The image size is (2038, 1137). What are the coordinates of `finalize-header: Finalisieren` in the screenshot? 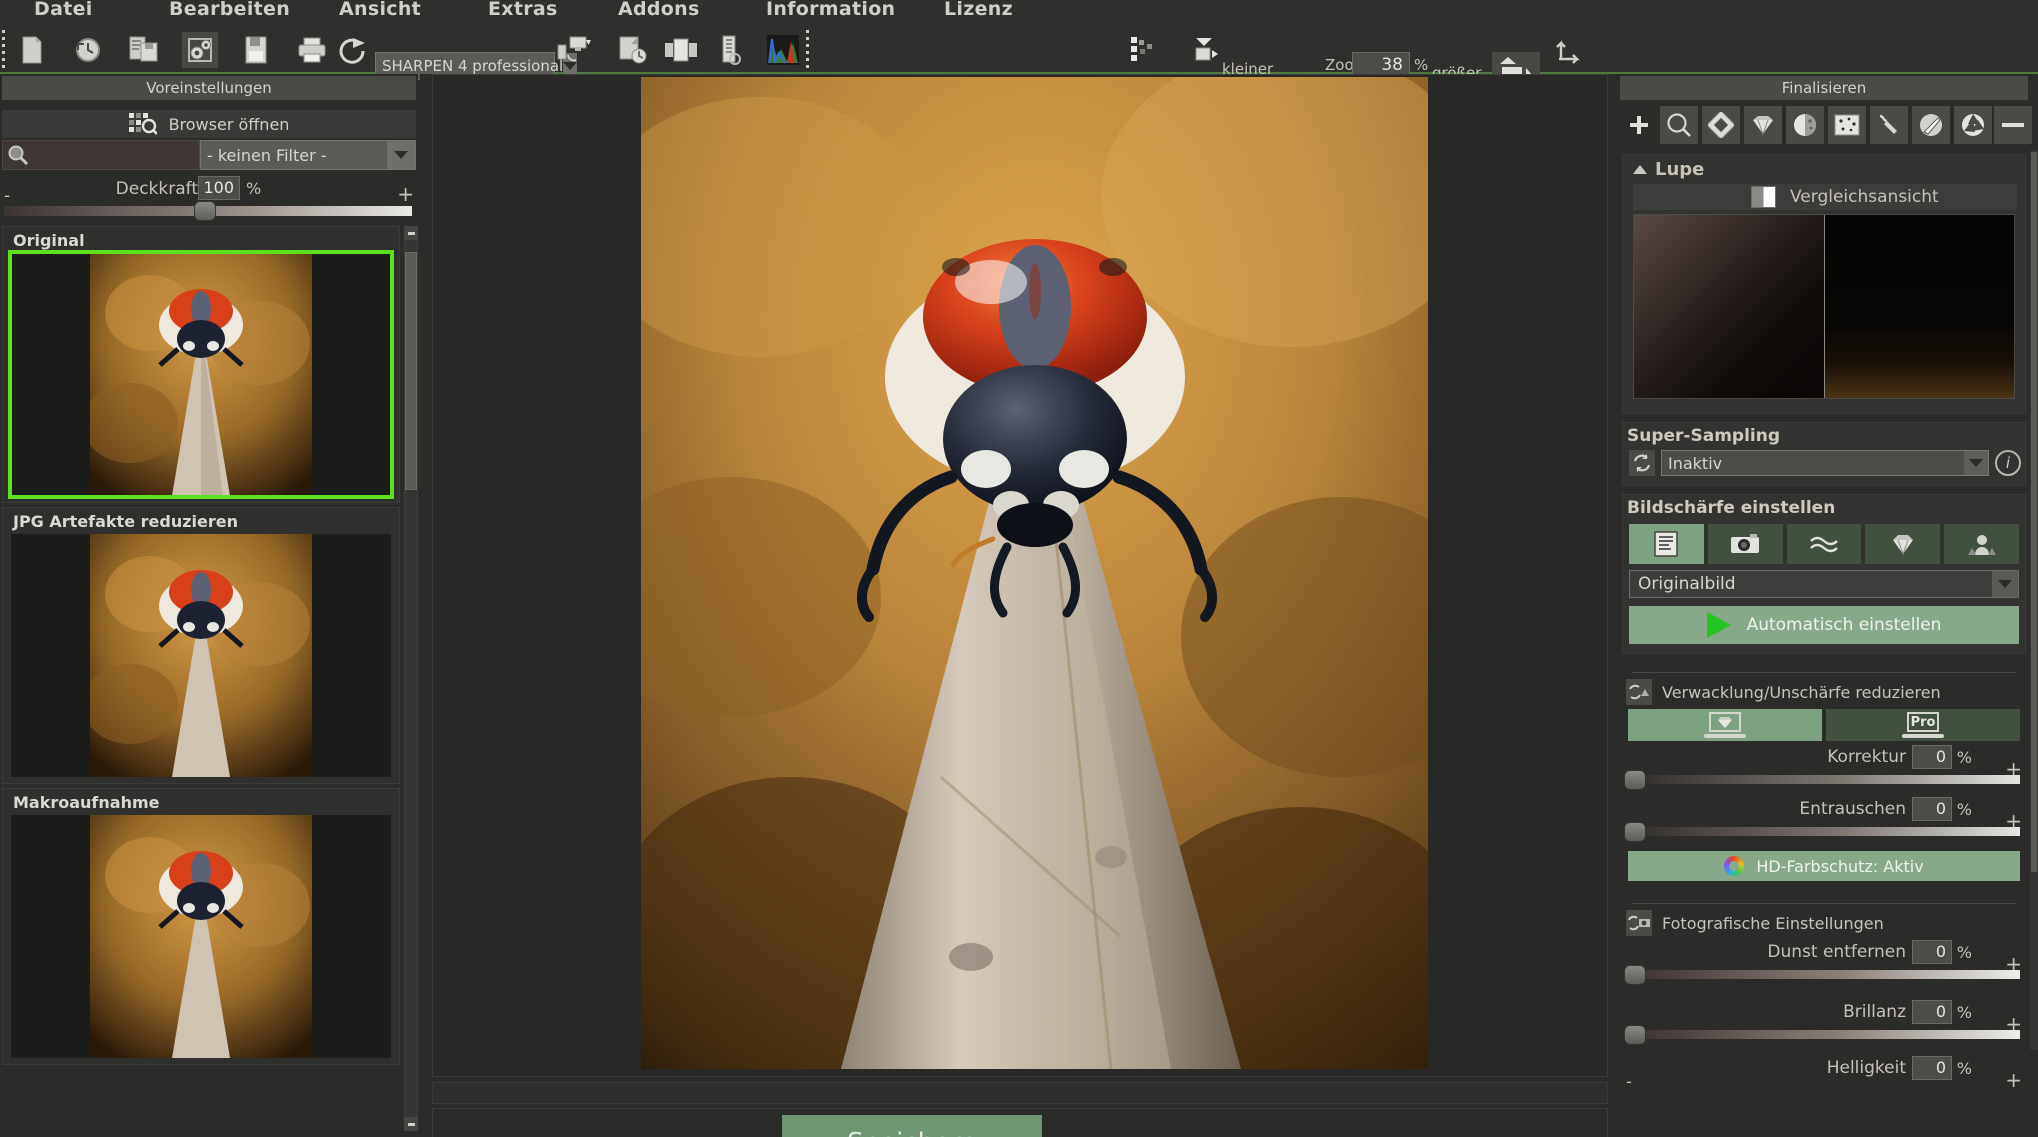 It's located at (1824, 88).